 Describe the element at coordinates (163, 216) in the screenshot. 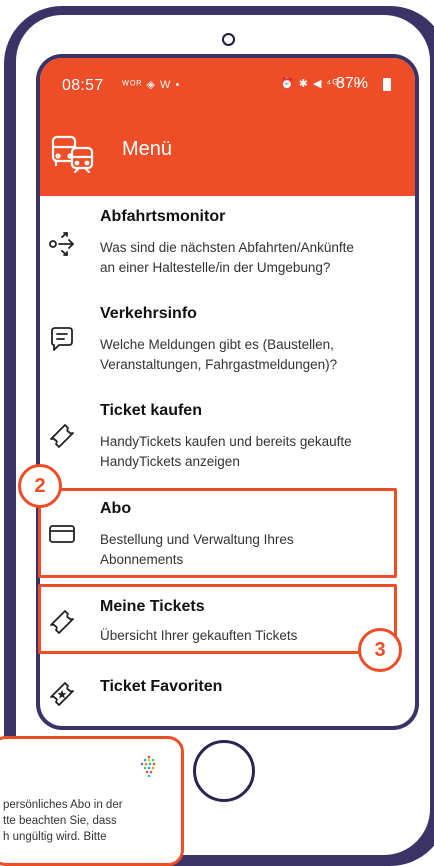

I see `menu-item-title: Abfahrtsmonitor` at that location.